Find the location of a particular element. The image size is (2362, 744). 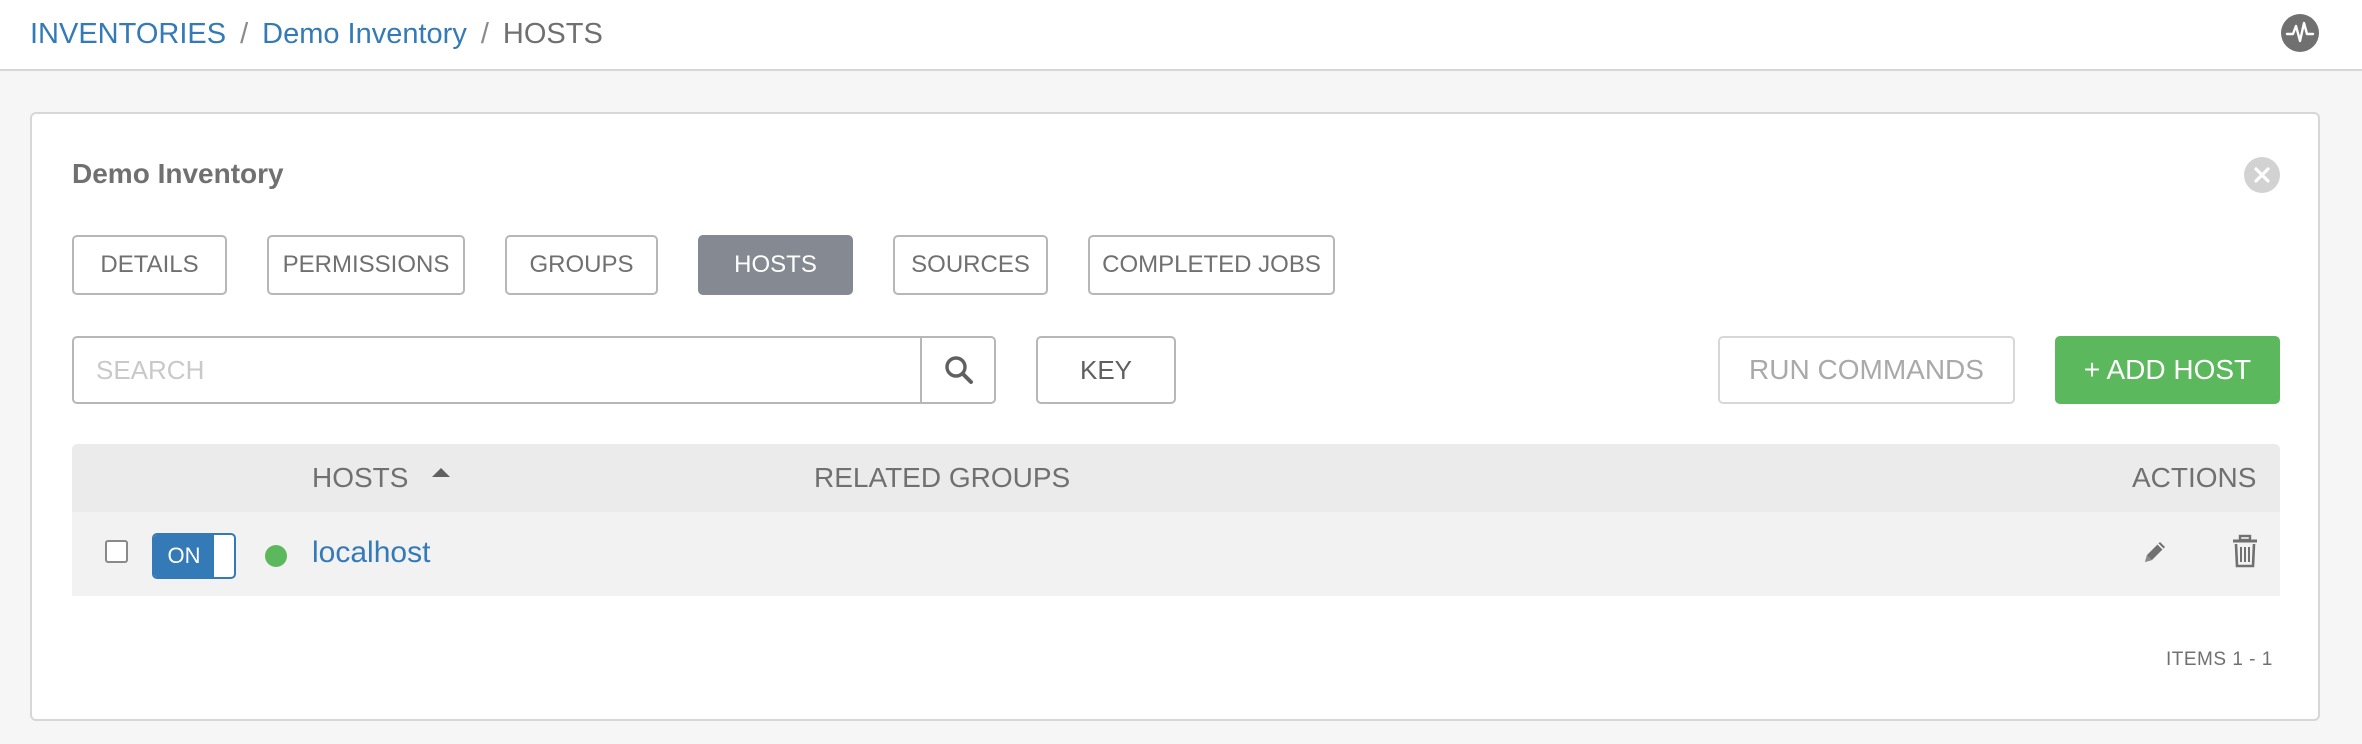

host-status-icon is located at coordinates (276, 556).